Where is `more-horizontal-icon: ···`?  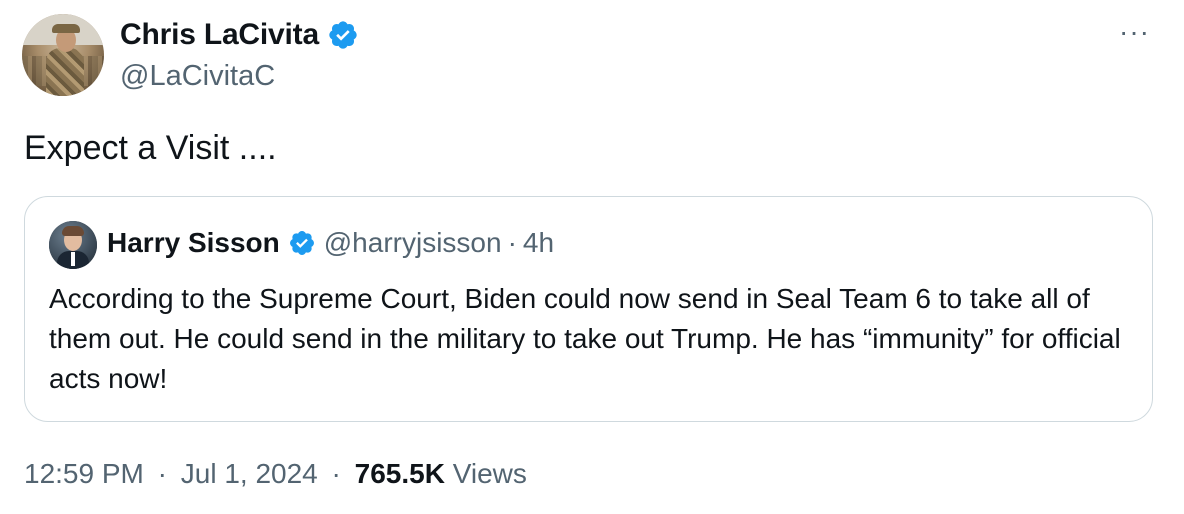 more-horizontal-icon: ··· is located at coordinates (1134, 32).